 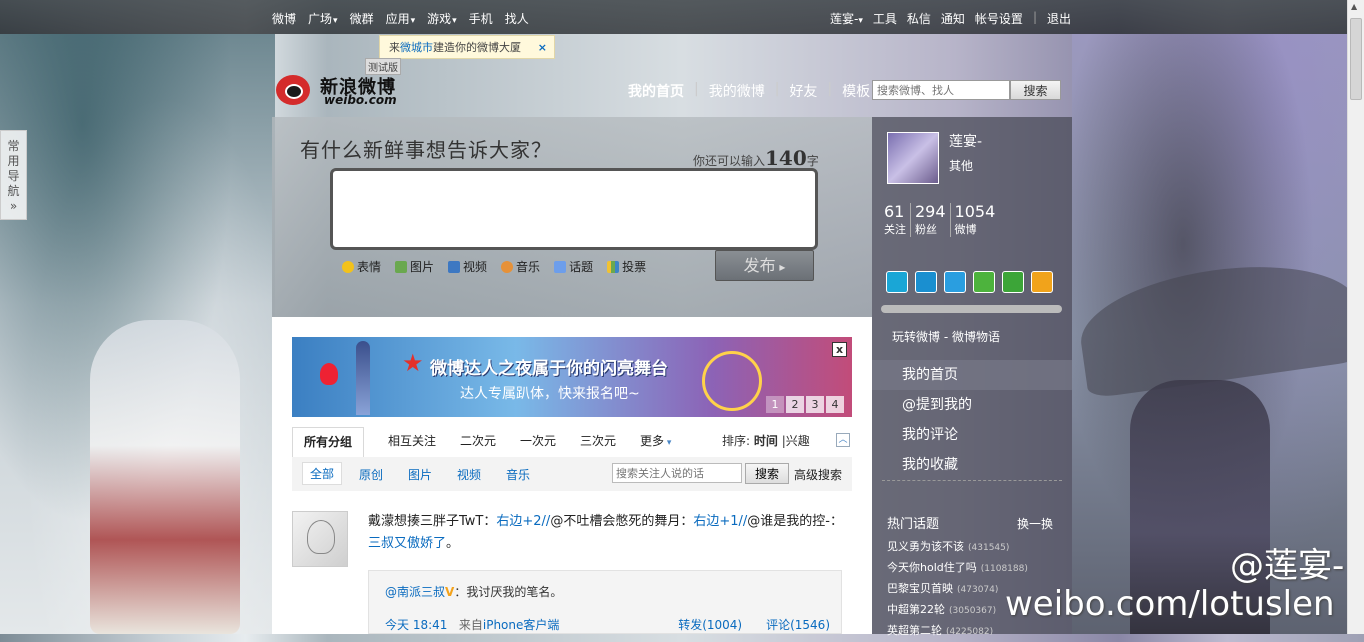 I want to click on feed-search-button: 搜索, so click(x=767, y=473).